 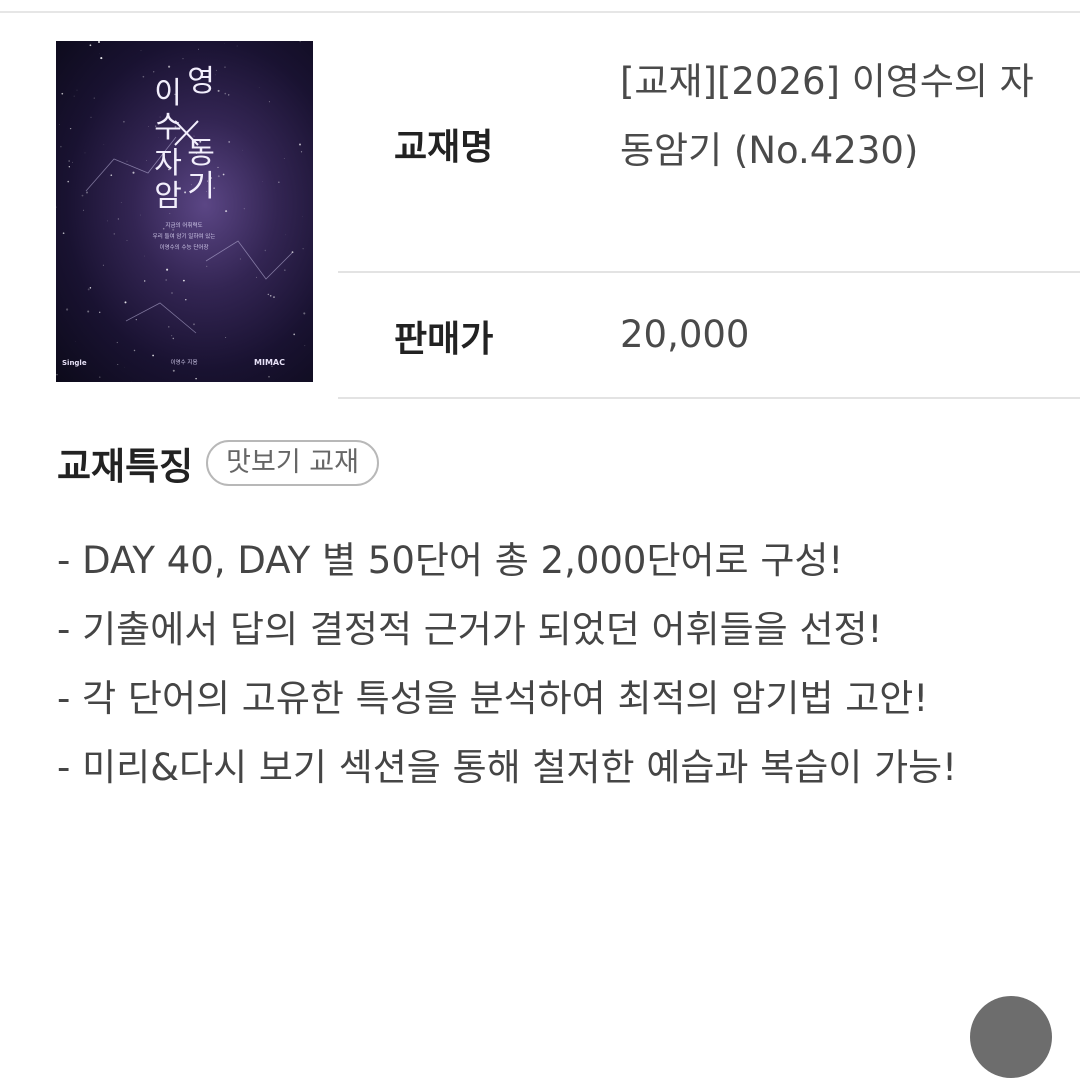 What do you see at coordinates (540, 12) in the screenshot?
I see `top-divider` at bounding box center [540, 12].